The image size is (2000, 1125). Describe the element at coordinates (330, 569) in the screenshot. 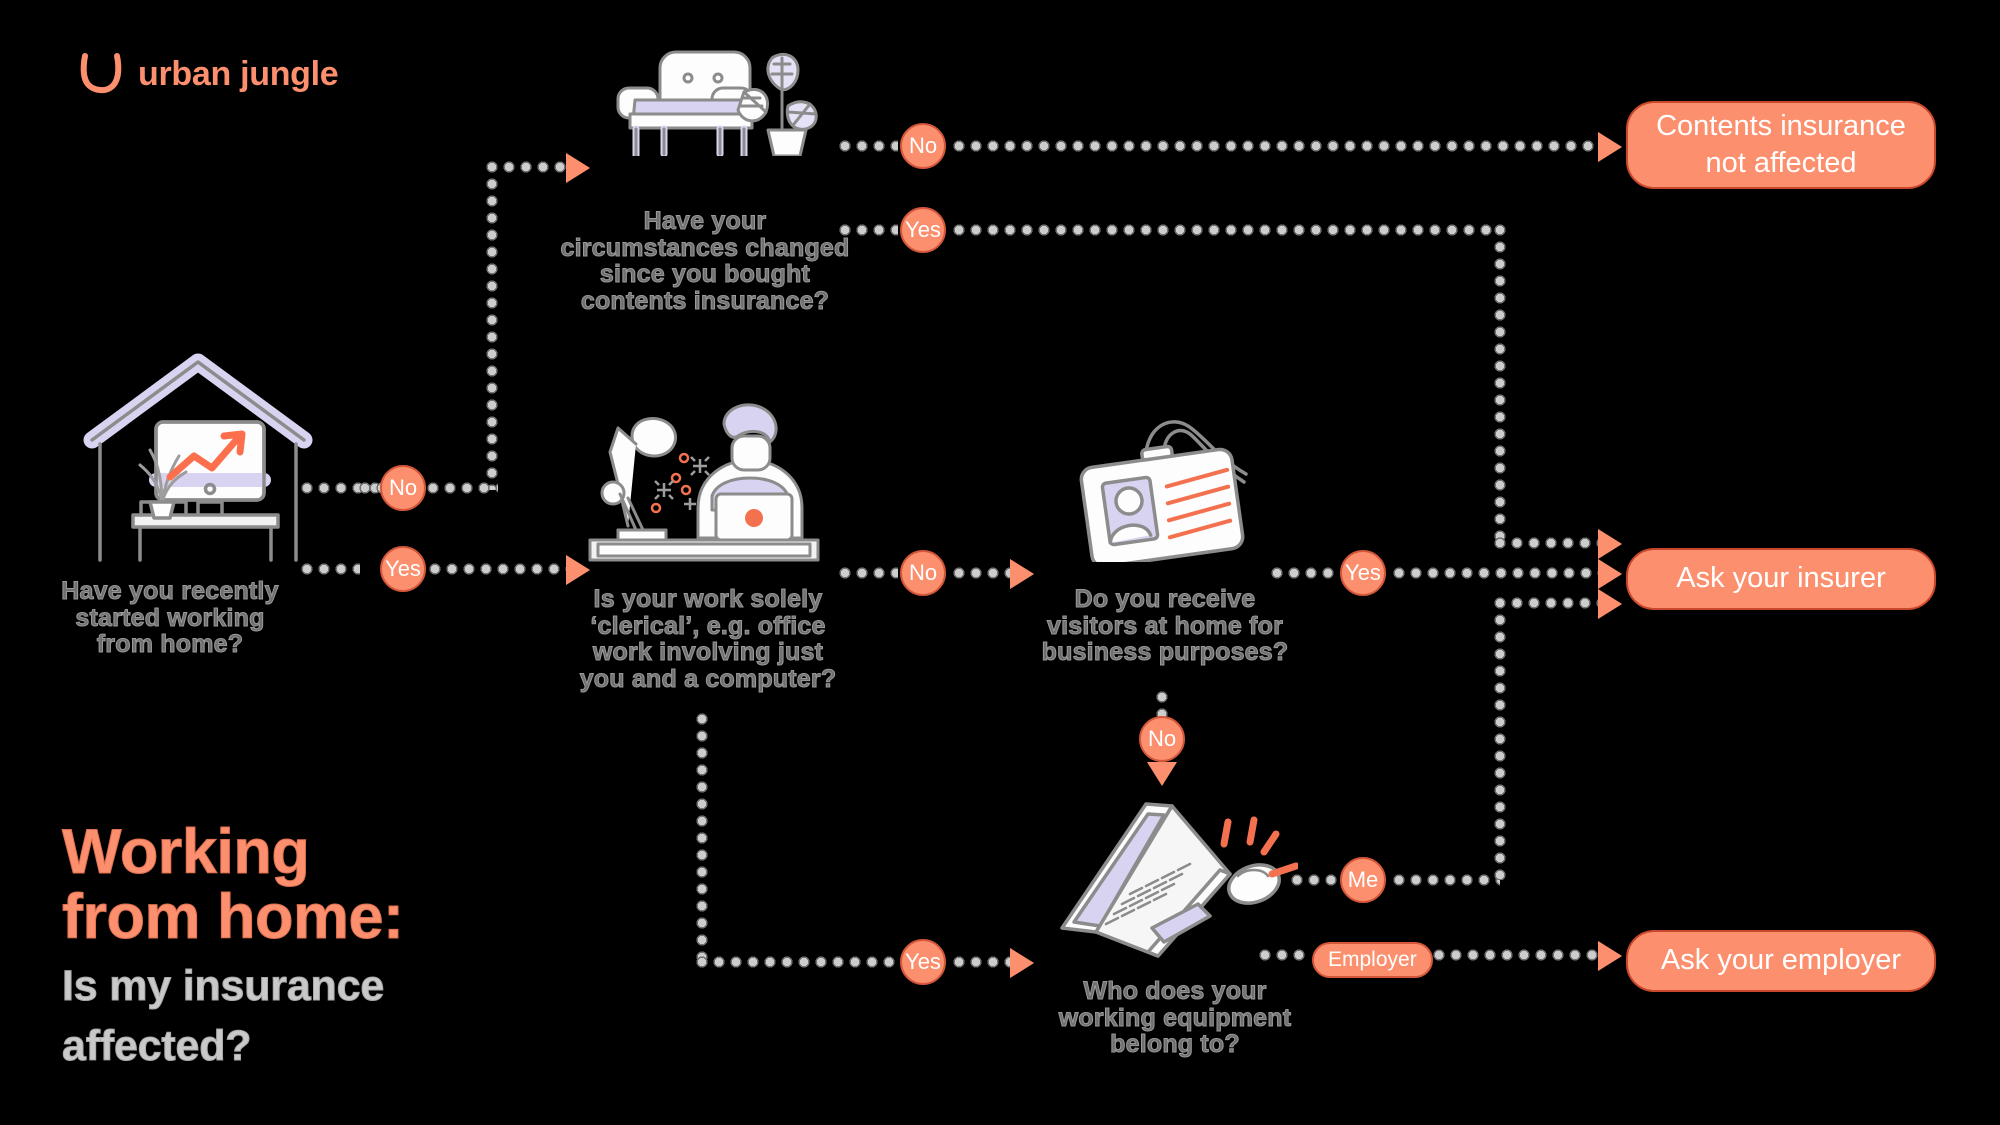

I see `edge-q1-yes-seg1` at that location.